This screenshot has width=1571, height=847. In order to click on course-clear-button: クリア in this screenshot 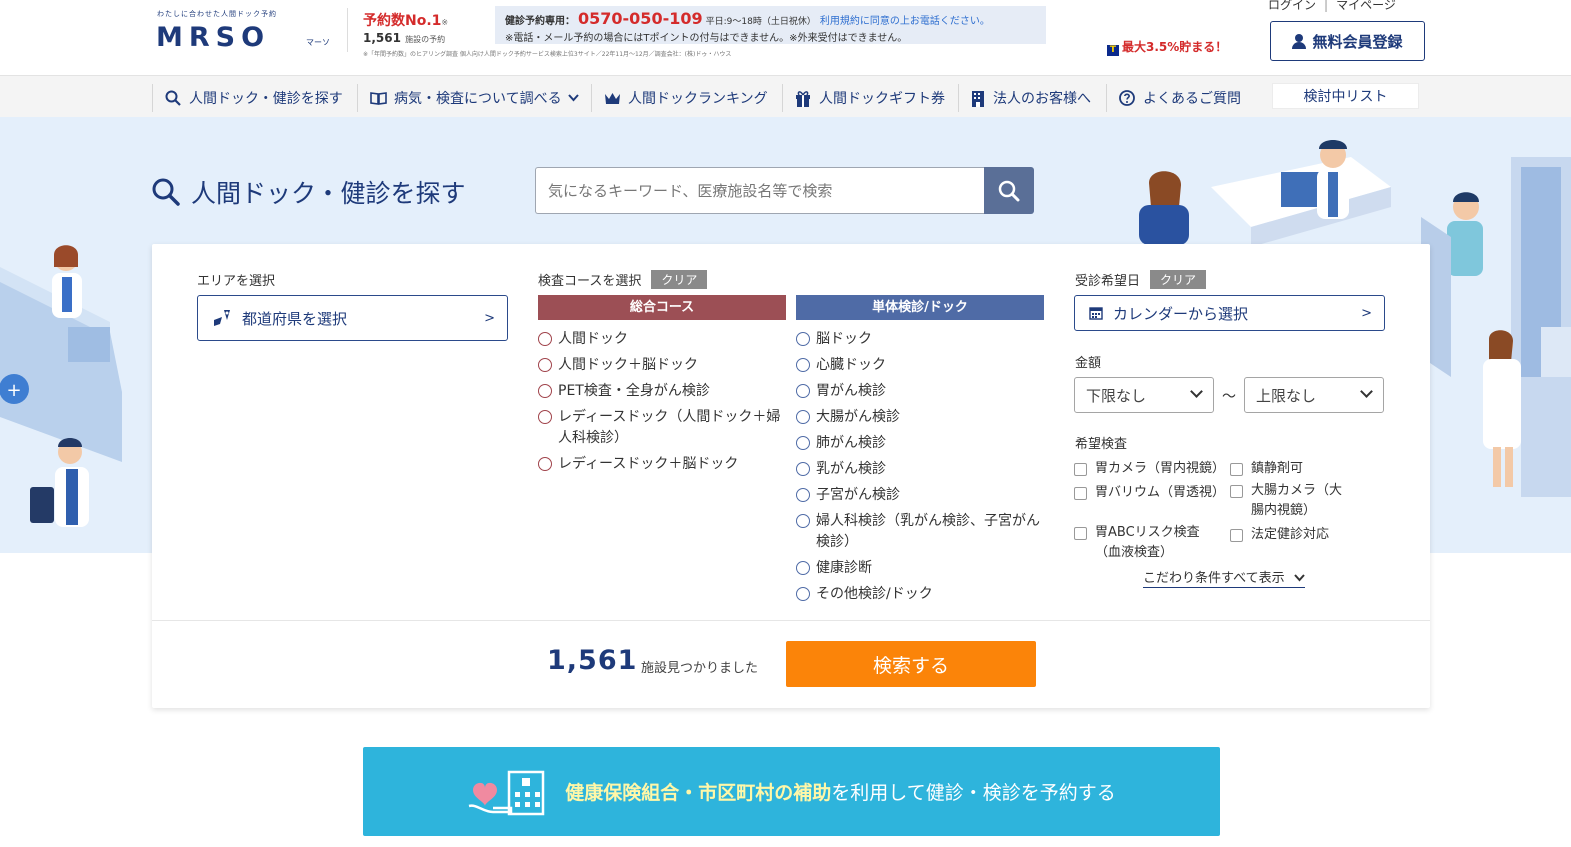, I will do `click(679, 279)`.